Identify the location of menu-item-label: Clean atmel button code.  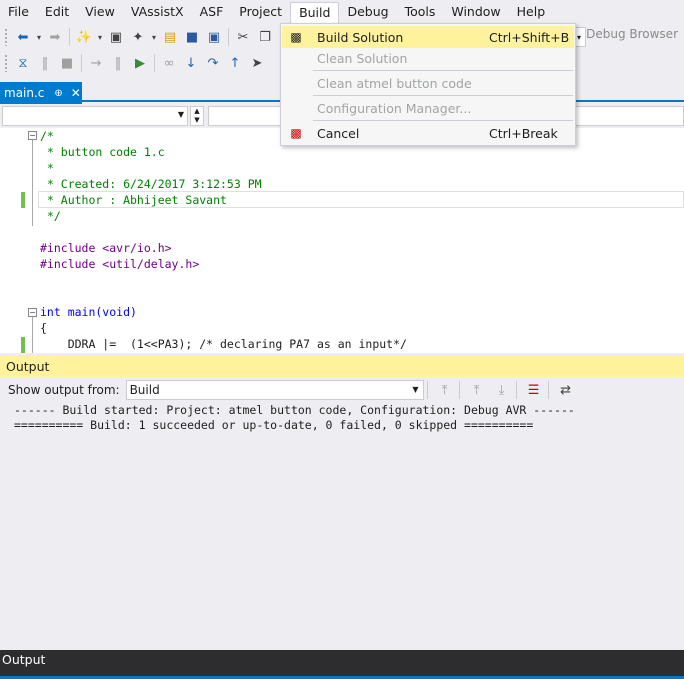
(394, 83).